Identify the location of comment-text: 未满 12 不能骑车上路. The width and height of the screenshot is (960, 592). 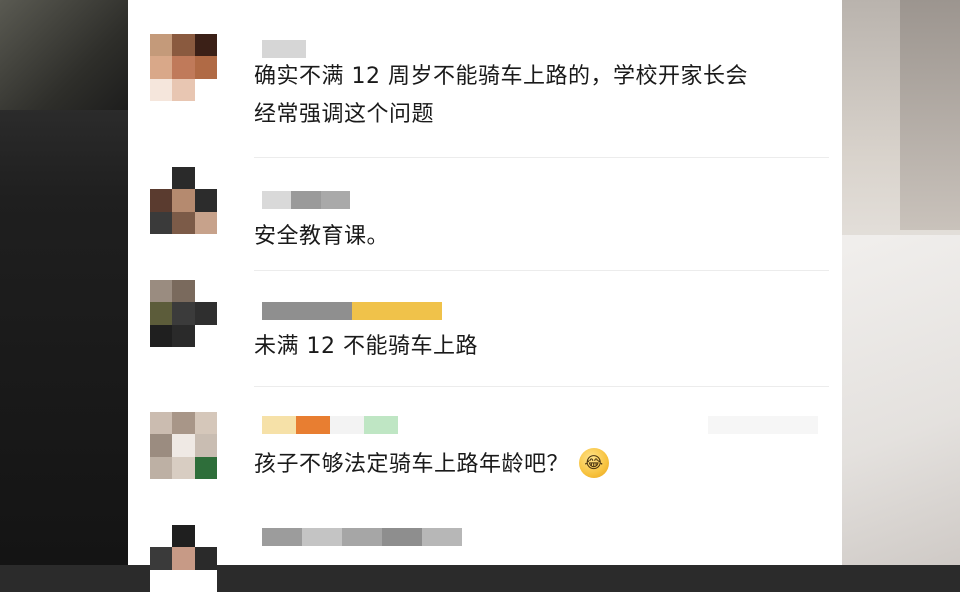
(366, 346).